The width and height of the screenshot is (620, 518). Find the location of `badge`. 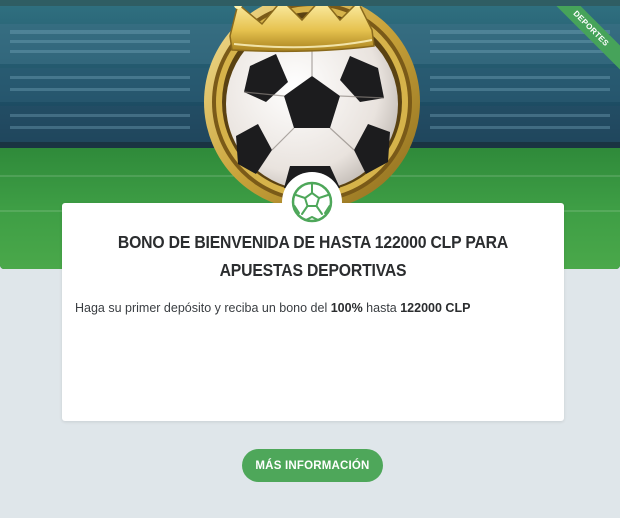

badge is located at coordinates (312, 202).